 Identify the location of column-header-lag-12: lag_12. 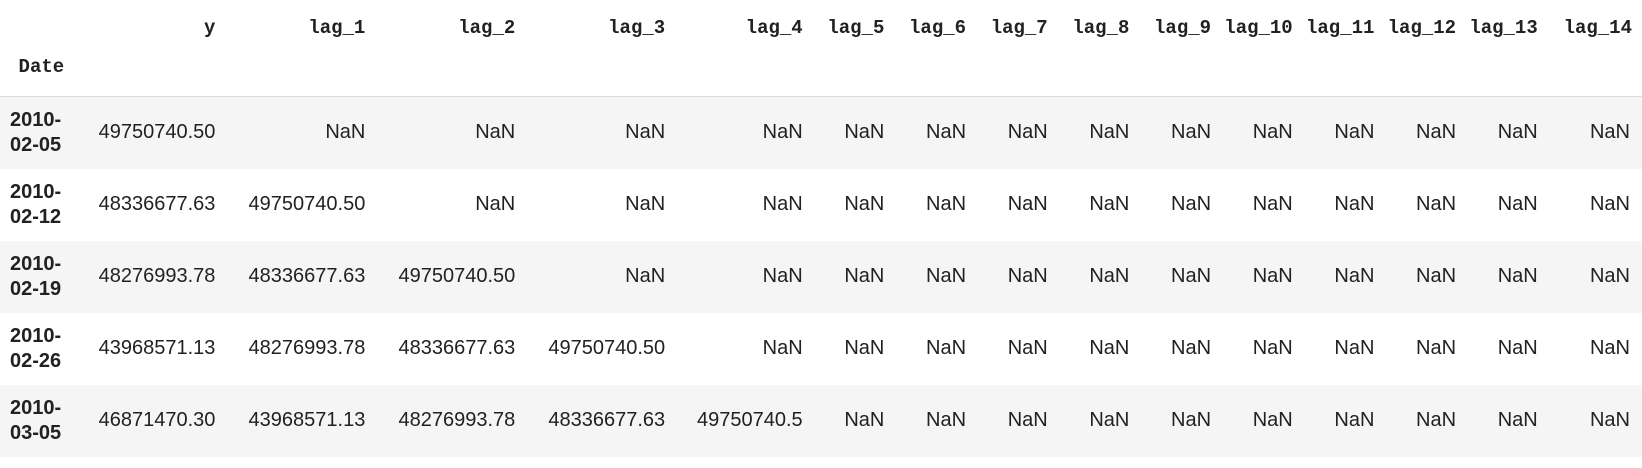
(1422, 28).